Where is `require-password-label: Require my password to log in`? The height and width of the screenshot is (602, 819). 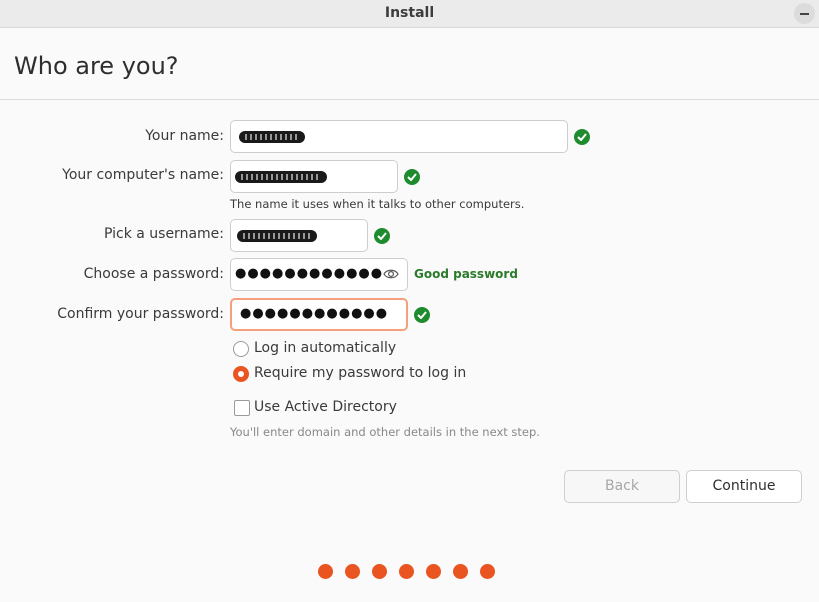
require-password-label: Require my password to log in is located at coordinates (360, 373).